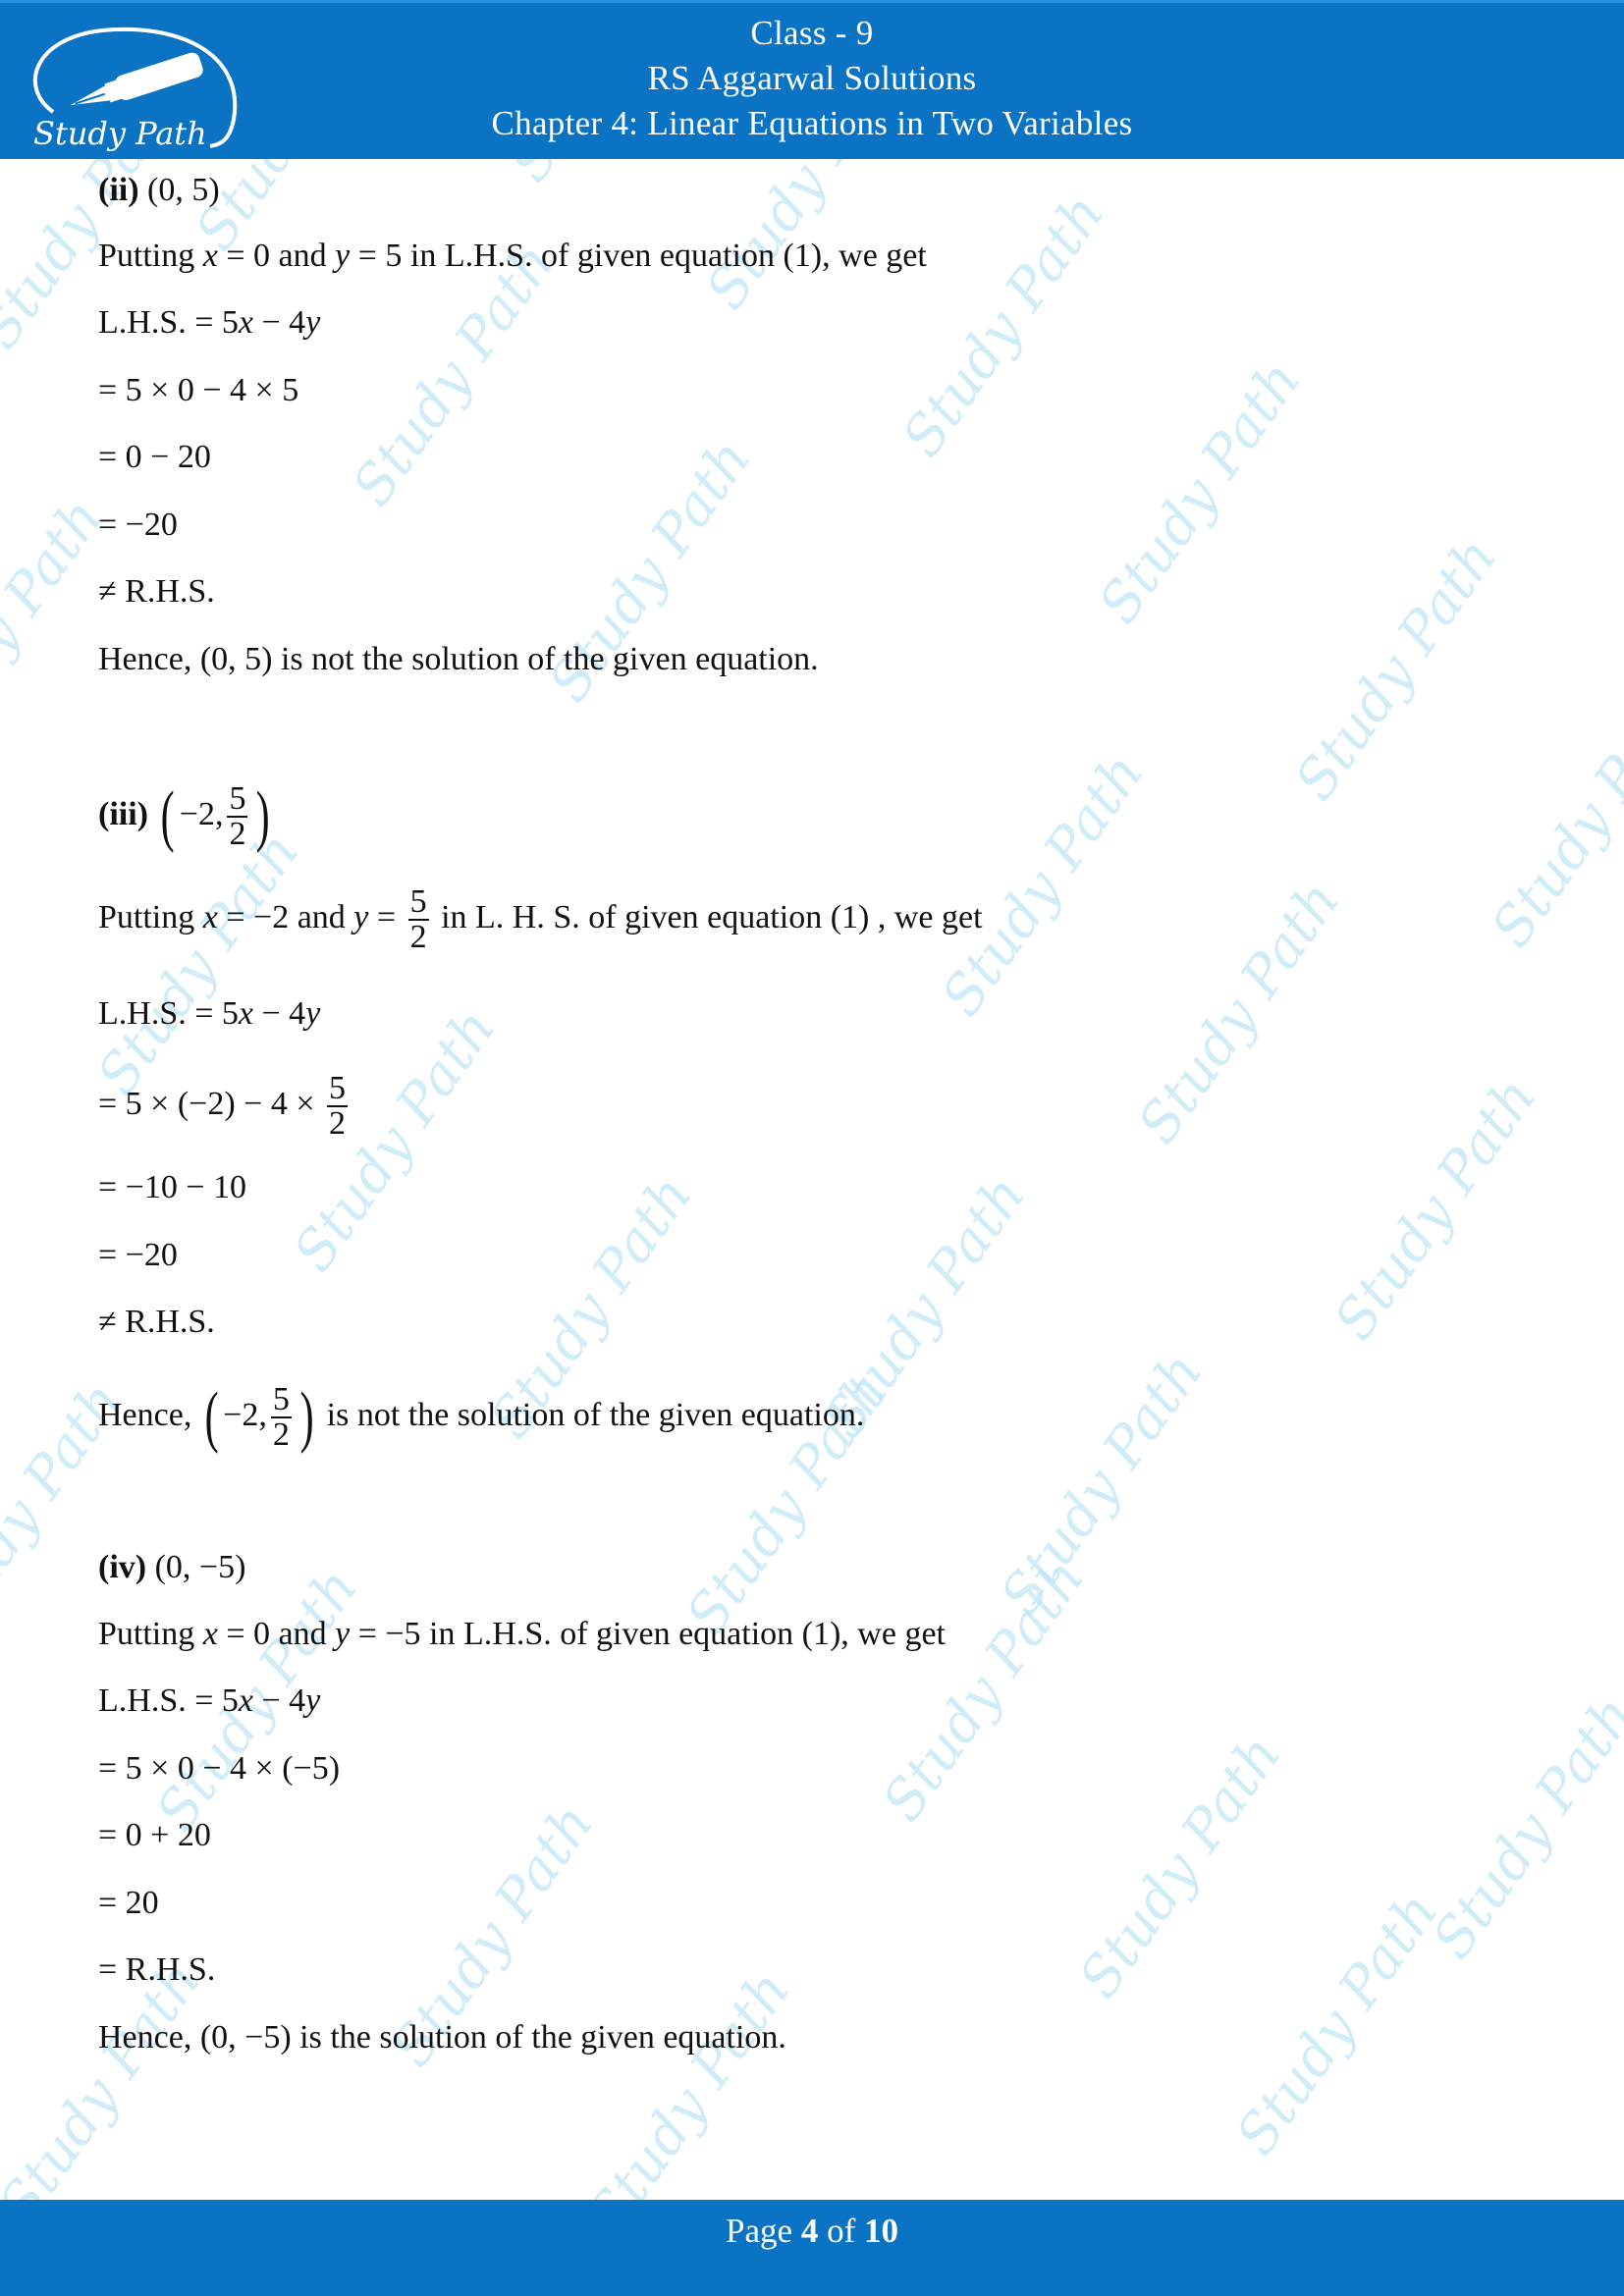  I want to click on part-ii-step: = 0 − 20, so click(154, 457).